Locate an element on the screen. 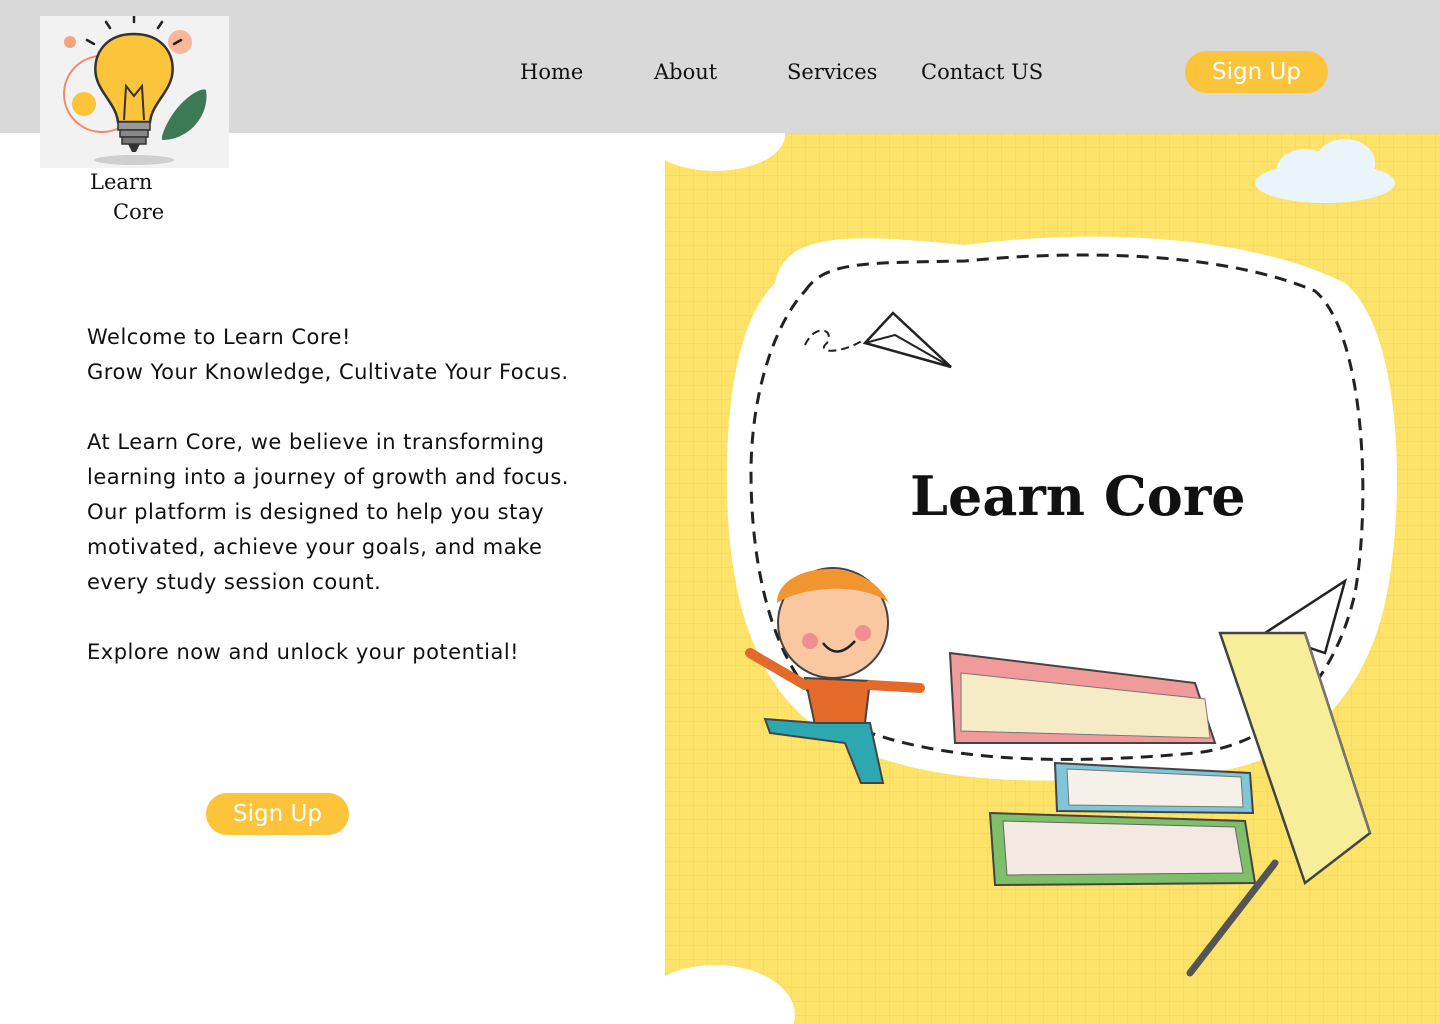  nav-contact-us: Contact US is located at coordinates (982, 72).